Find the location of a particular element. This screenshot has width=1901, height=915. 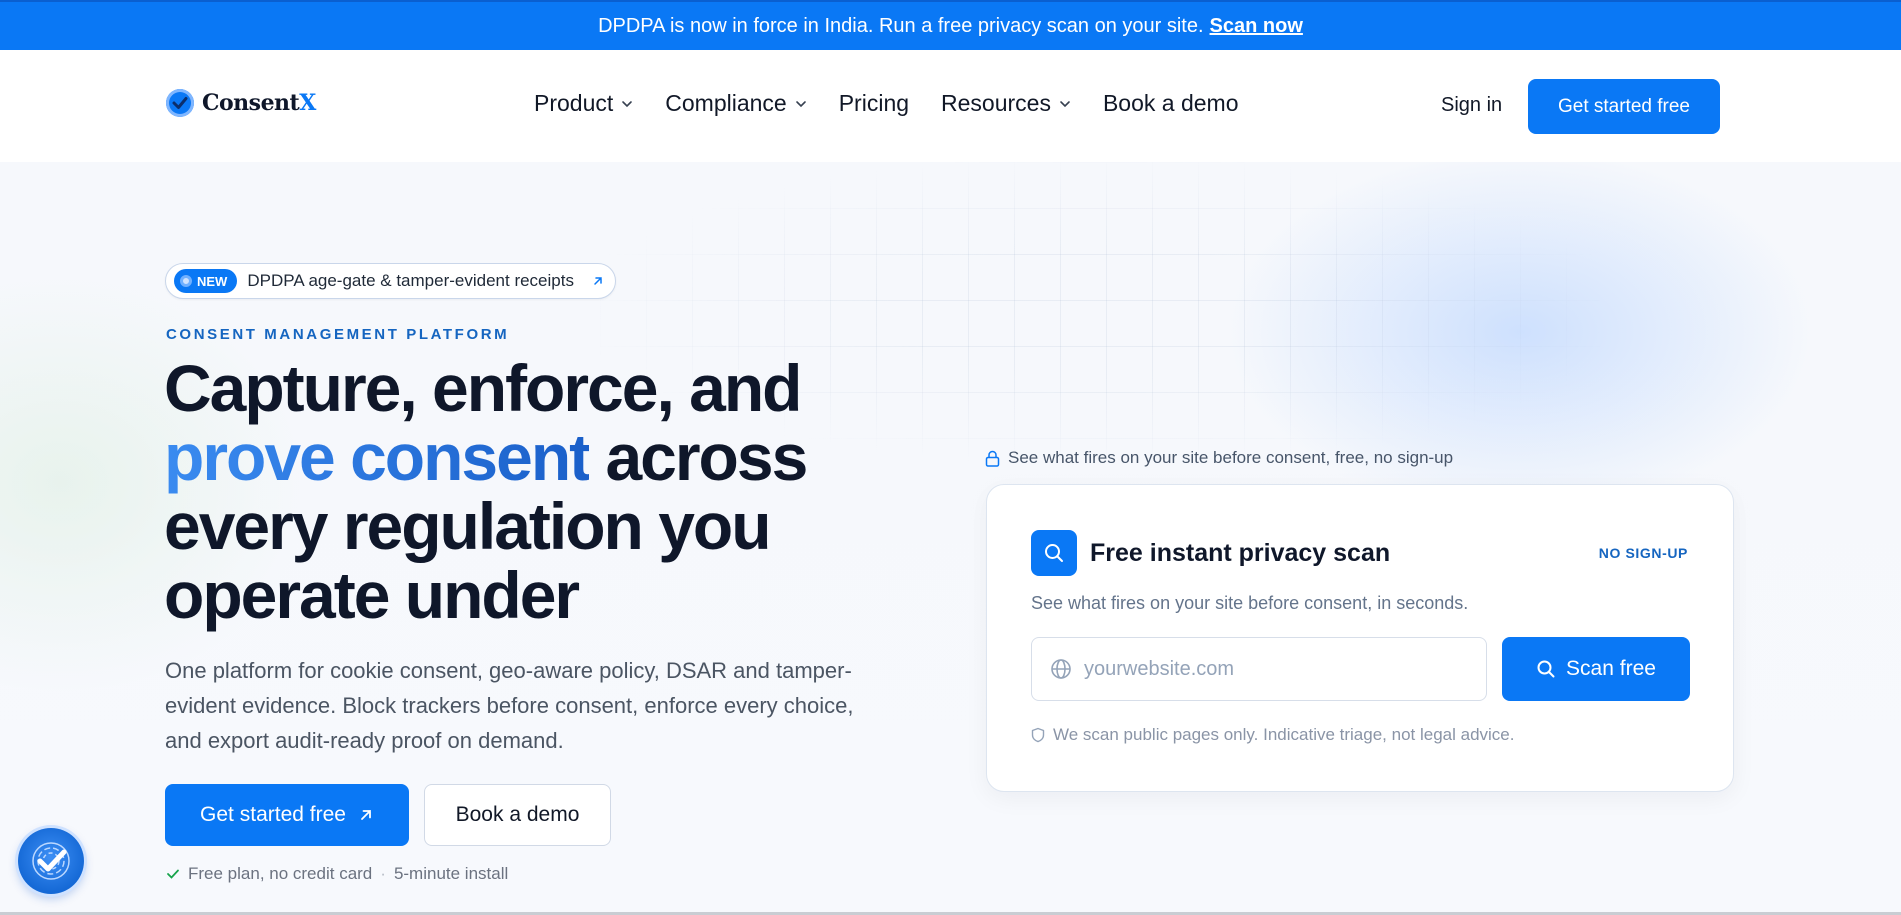

logo: ConsentX is located at coordinates (241, 103).